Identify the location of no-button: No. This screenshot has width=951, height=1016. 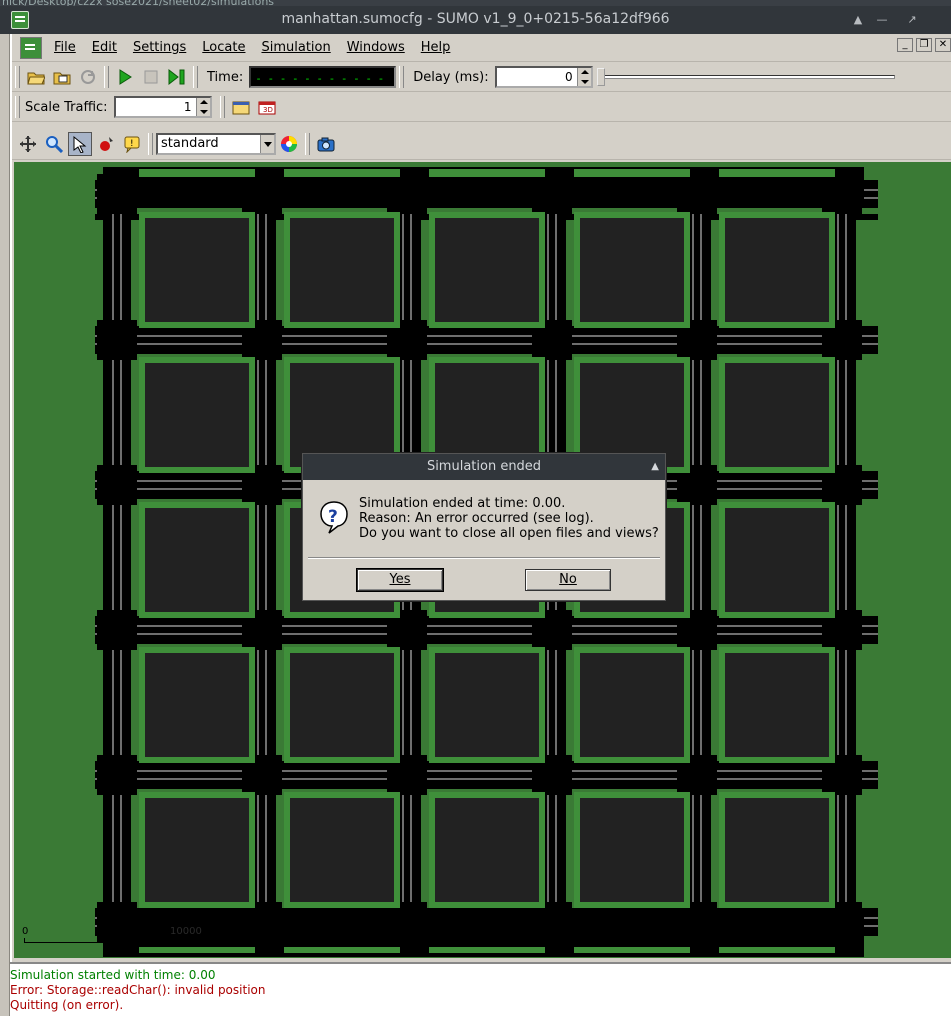
(568, 580).